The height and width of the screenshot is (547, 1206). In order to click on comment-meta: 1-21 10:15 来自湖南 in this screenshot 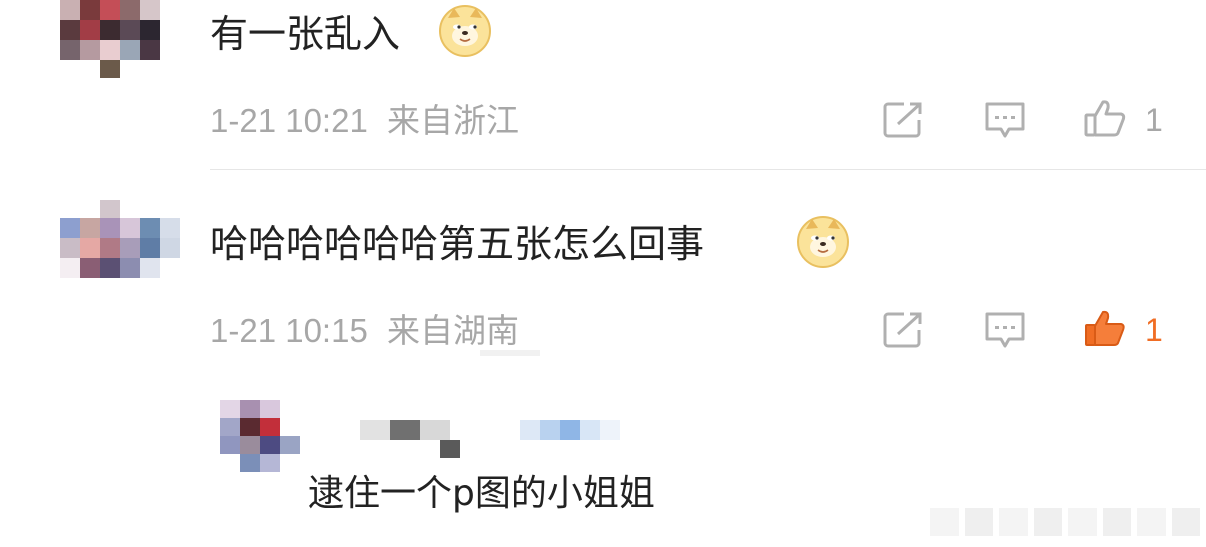, I will do `click(364, 331)`.